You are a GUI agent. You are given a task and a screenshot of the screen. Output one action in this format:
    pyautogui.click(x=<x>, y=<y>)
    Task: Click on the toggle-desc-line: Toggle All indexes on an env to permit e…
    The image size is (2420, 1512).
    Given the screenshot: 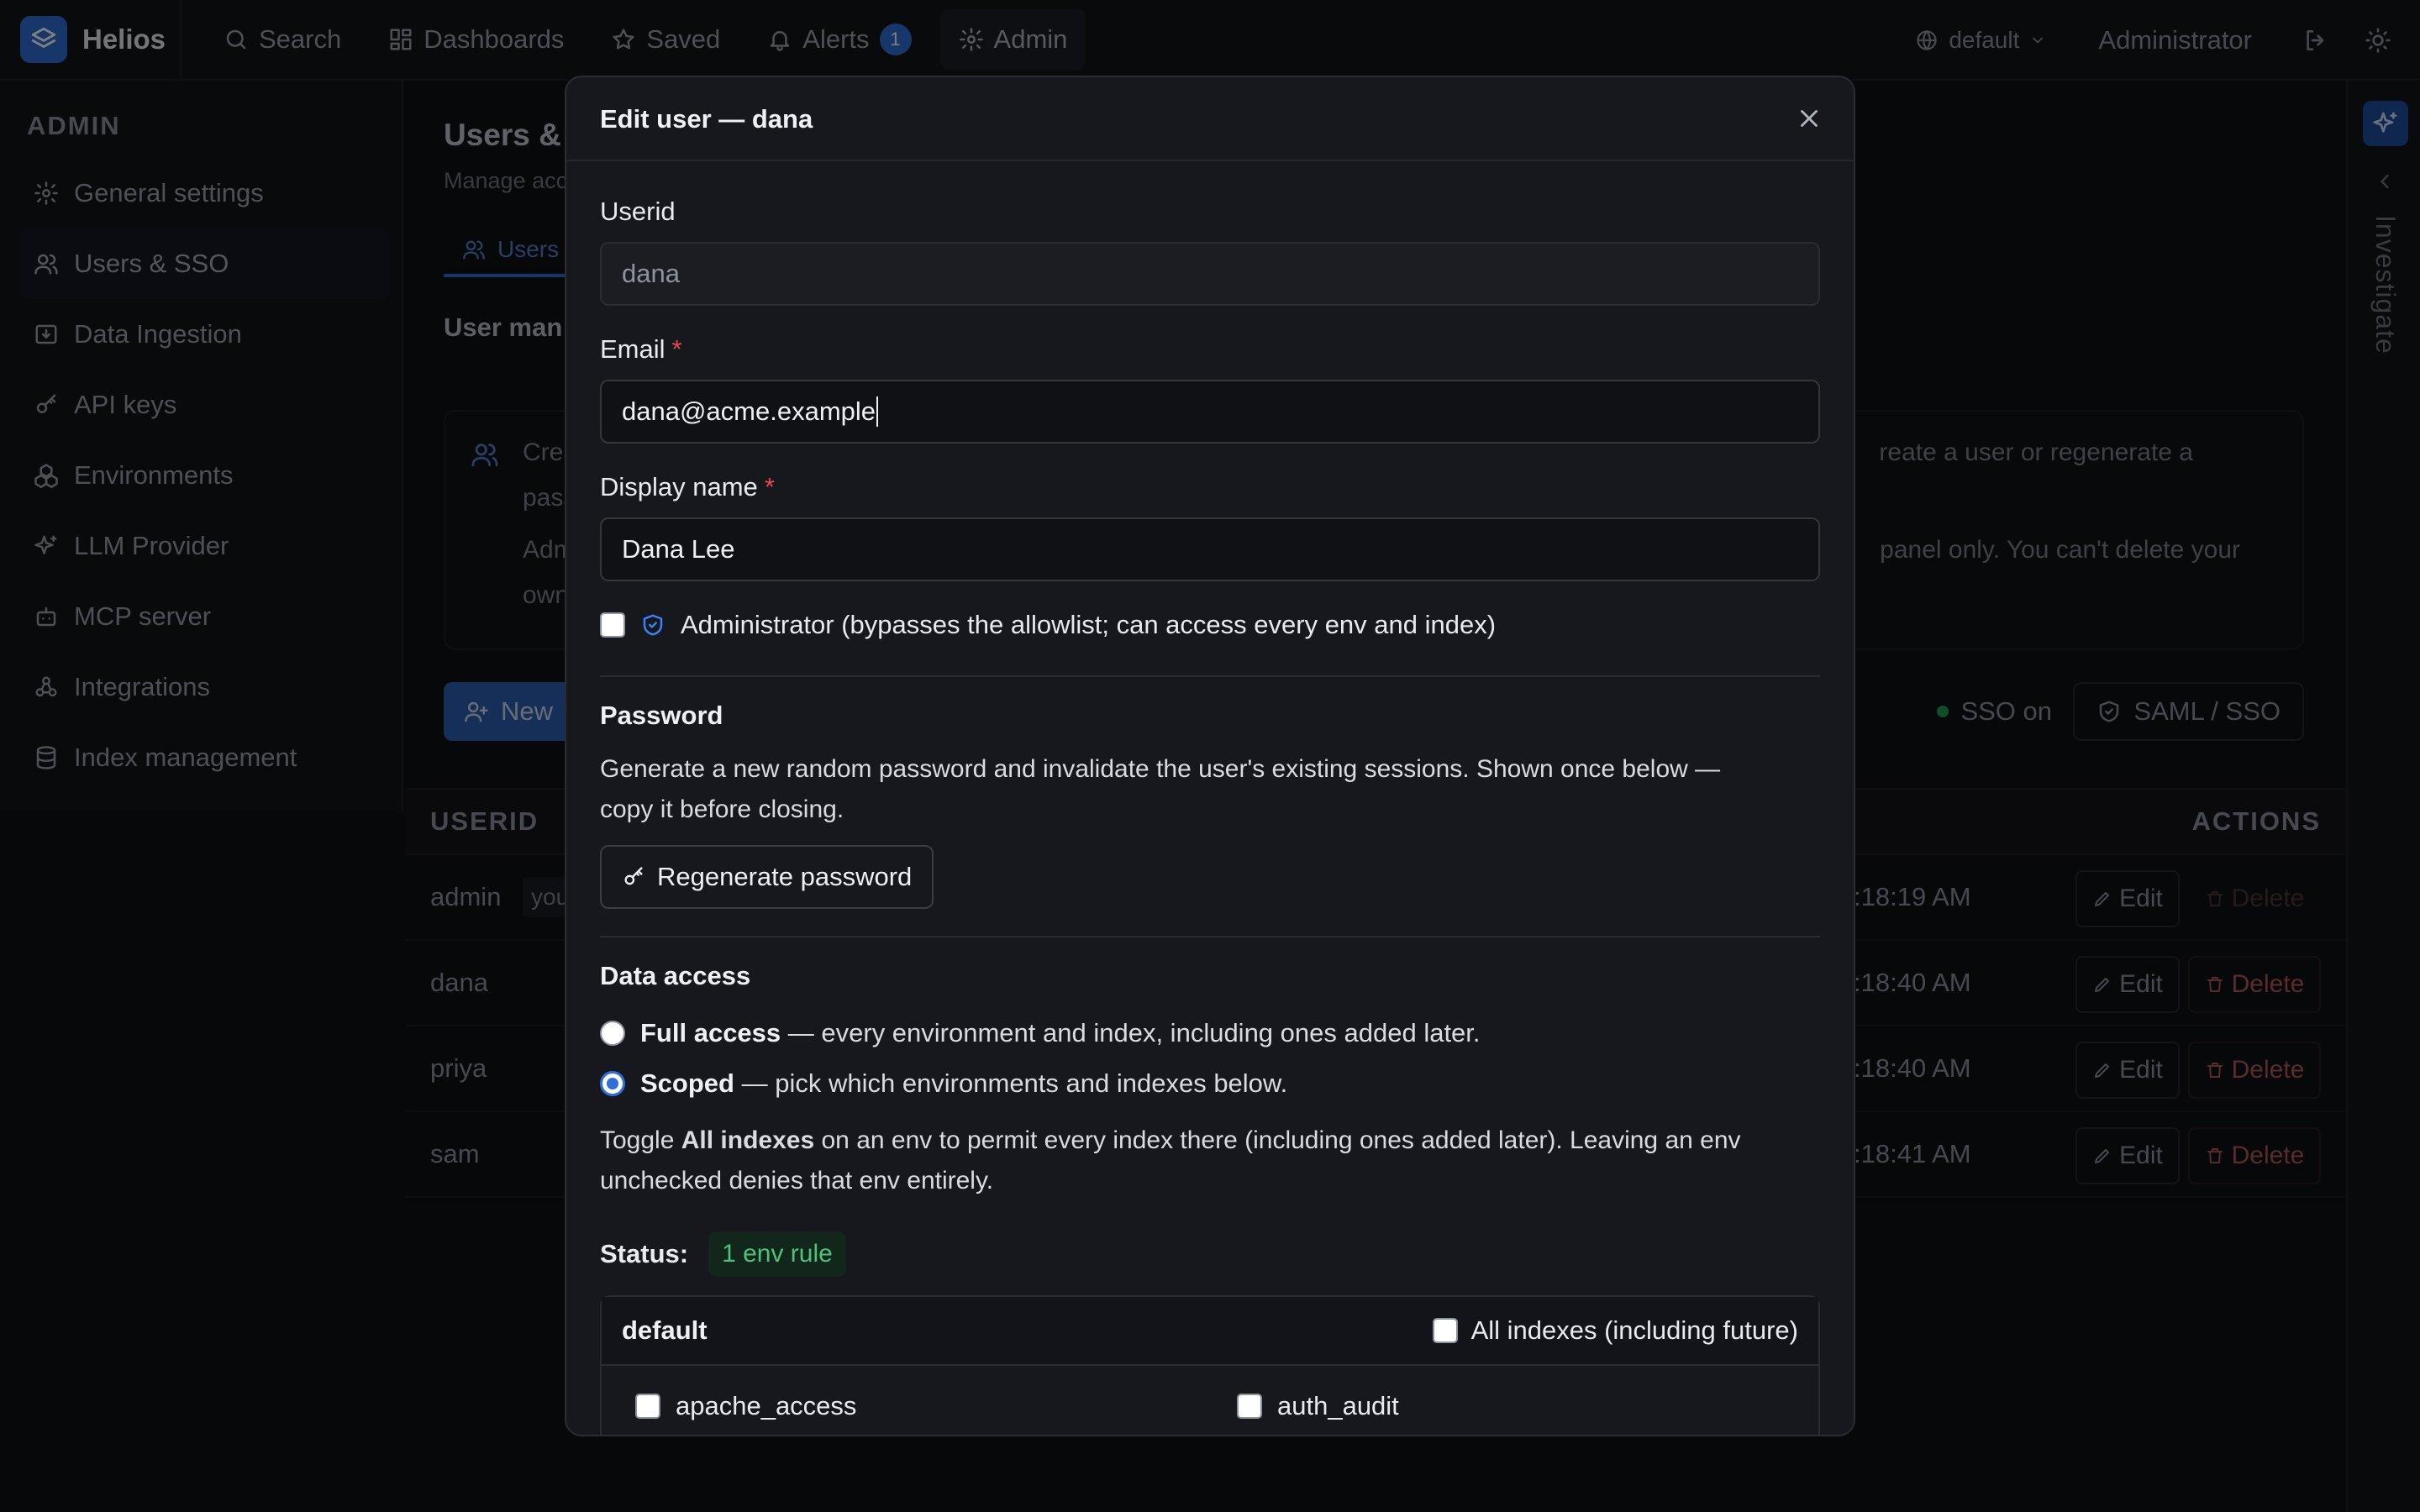 What is the action you would take?
    pyautogui.click(x=1213, y=1141)
    